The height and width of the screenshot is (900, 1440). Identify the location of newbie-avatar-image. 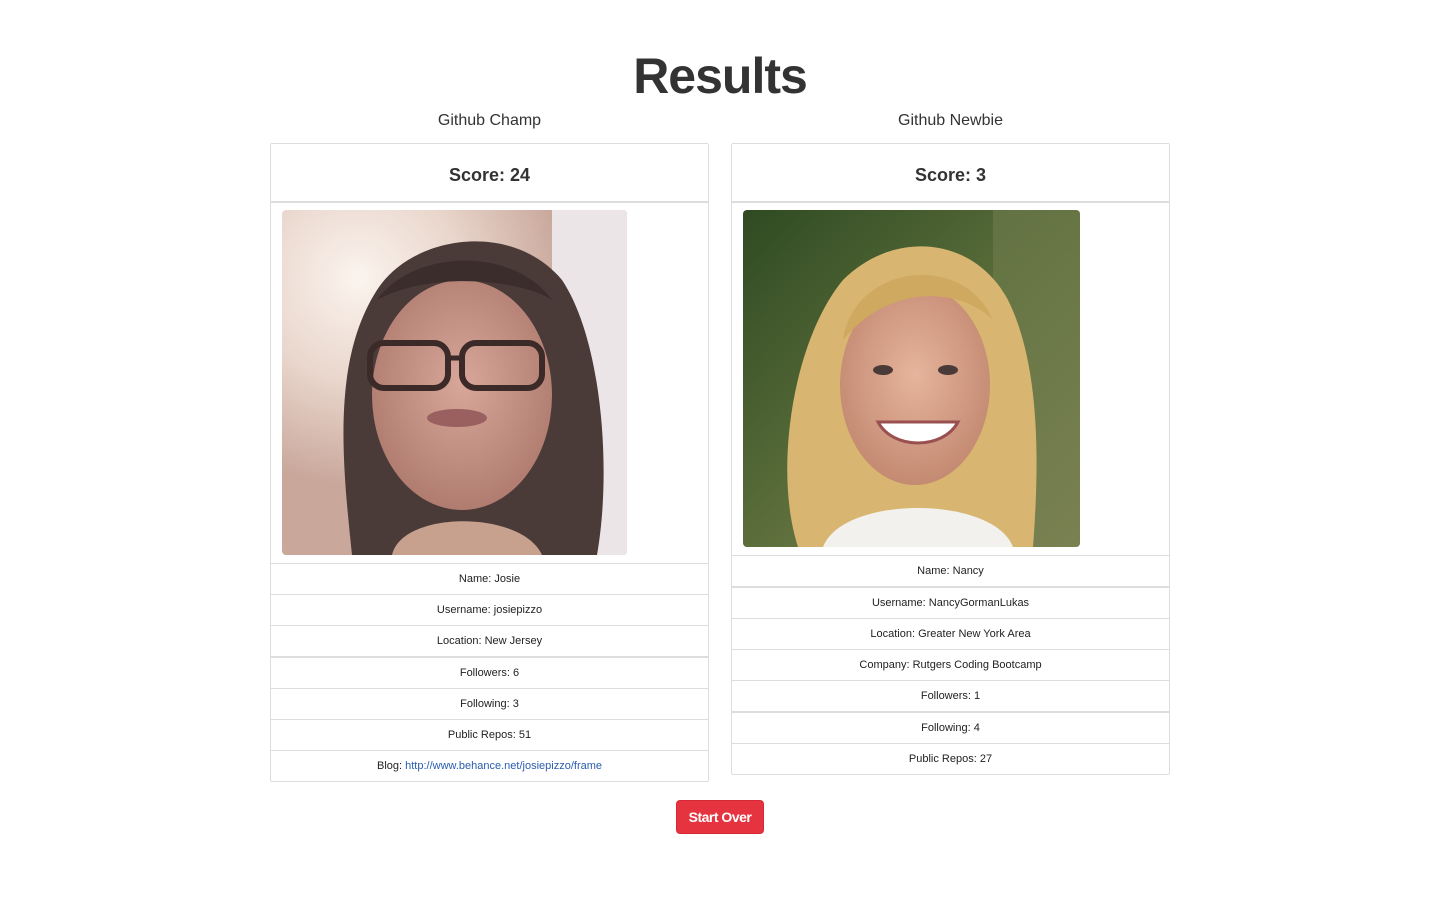
(911, 378).